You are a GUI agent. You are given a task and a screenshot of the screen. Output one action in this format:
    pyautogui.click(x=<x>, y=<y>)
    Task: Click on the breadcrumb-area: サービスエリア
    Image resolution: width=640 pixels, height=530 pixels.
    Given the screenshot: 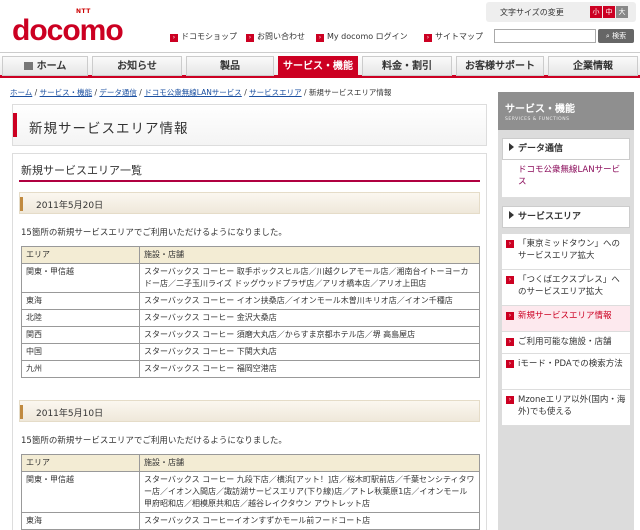 What is the action you would take?
    pyautogui.click(x=275, y=92)
    